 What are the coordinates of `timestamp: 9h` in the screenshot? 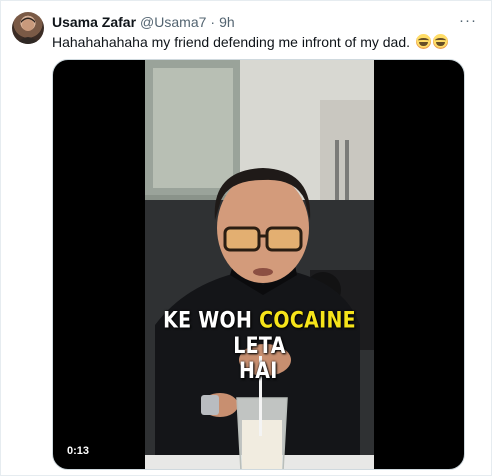 It's located at (227, 22).